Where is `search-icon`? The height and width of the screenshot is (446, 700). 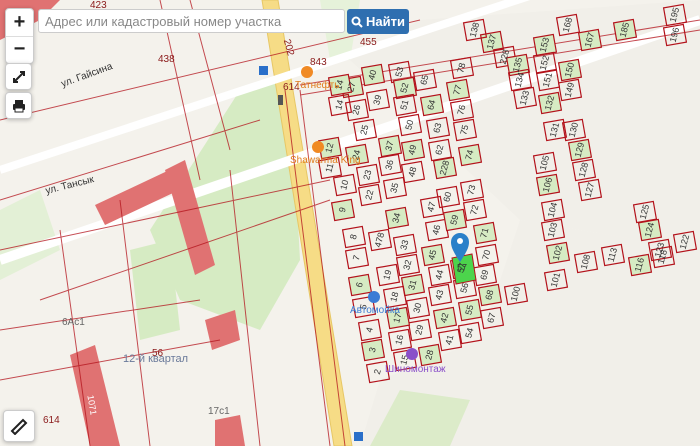 search-icon is located at coordinates (357, 22).